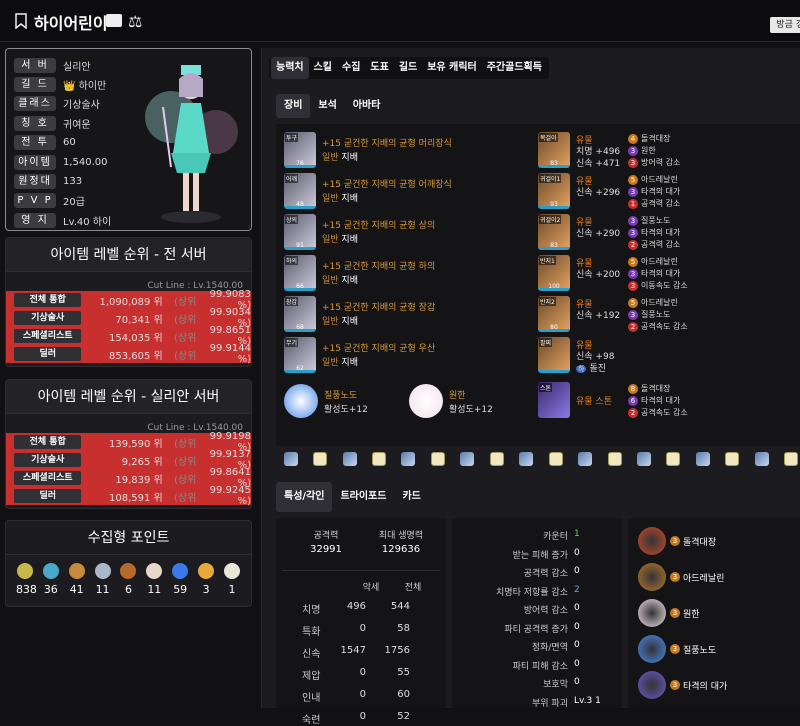  What do you see at coordinates (301, 401) in the screenshot?
I see `stone-icon` at bounding box center [301, 401].